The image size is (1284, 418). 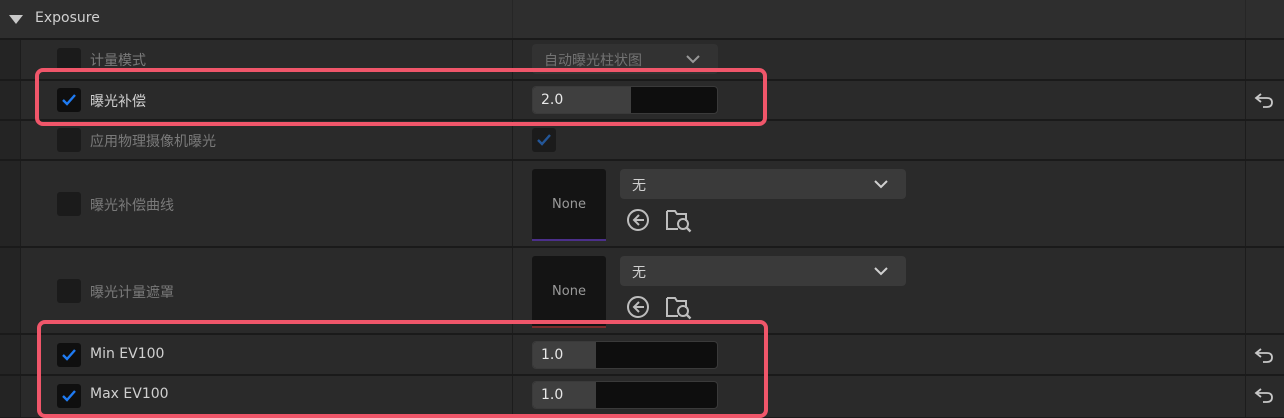 What do you see at coordinates (153, 142) in the screenshot?
I see `apply-physical-camera-exposure-label: 应用物理摄像机曝光` at bounding box center [153, 142].